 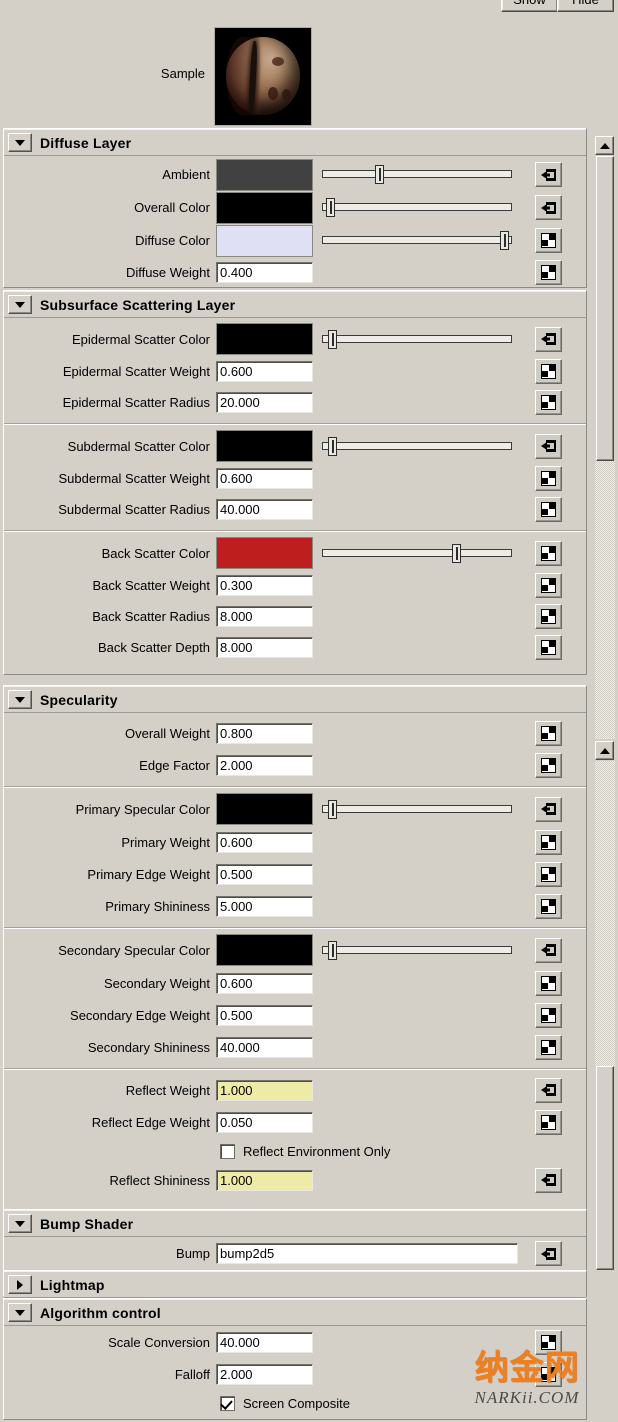 What do you see at coordinates (264, 371) in the screenshot?
I see `value-field-epidermal-scatter-weight: 0.600` at bounding box center [264, 371].